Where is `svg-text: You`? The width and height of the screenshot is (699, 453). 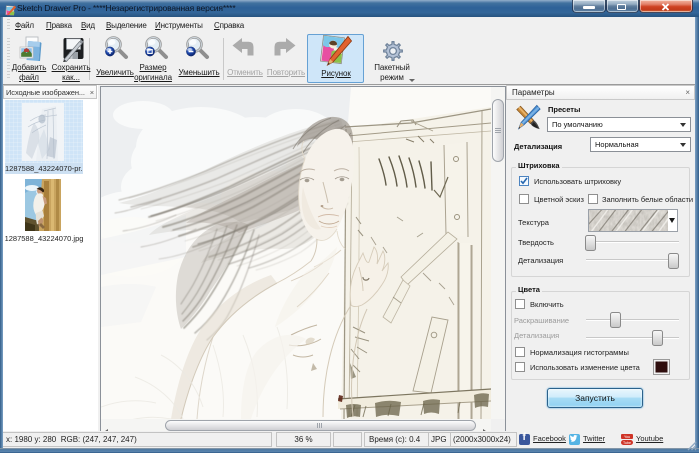
svg-text: You is located at coordinates (627, 437).